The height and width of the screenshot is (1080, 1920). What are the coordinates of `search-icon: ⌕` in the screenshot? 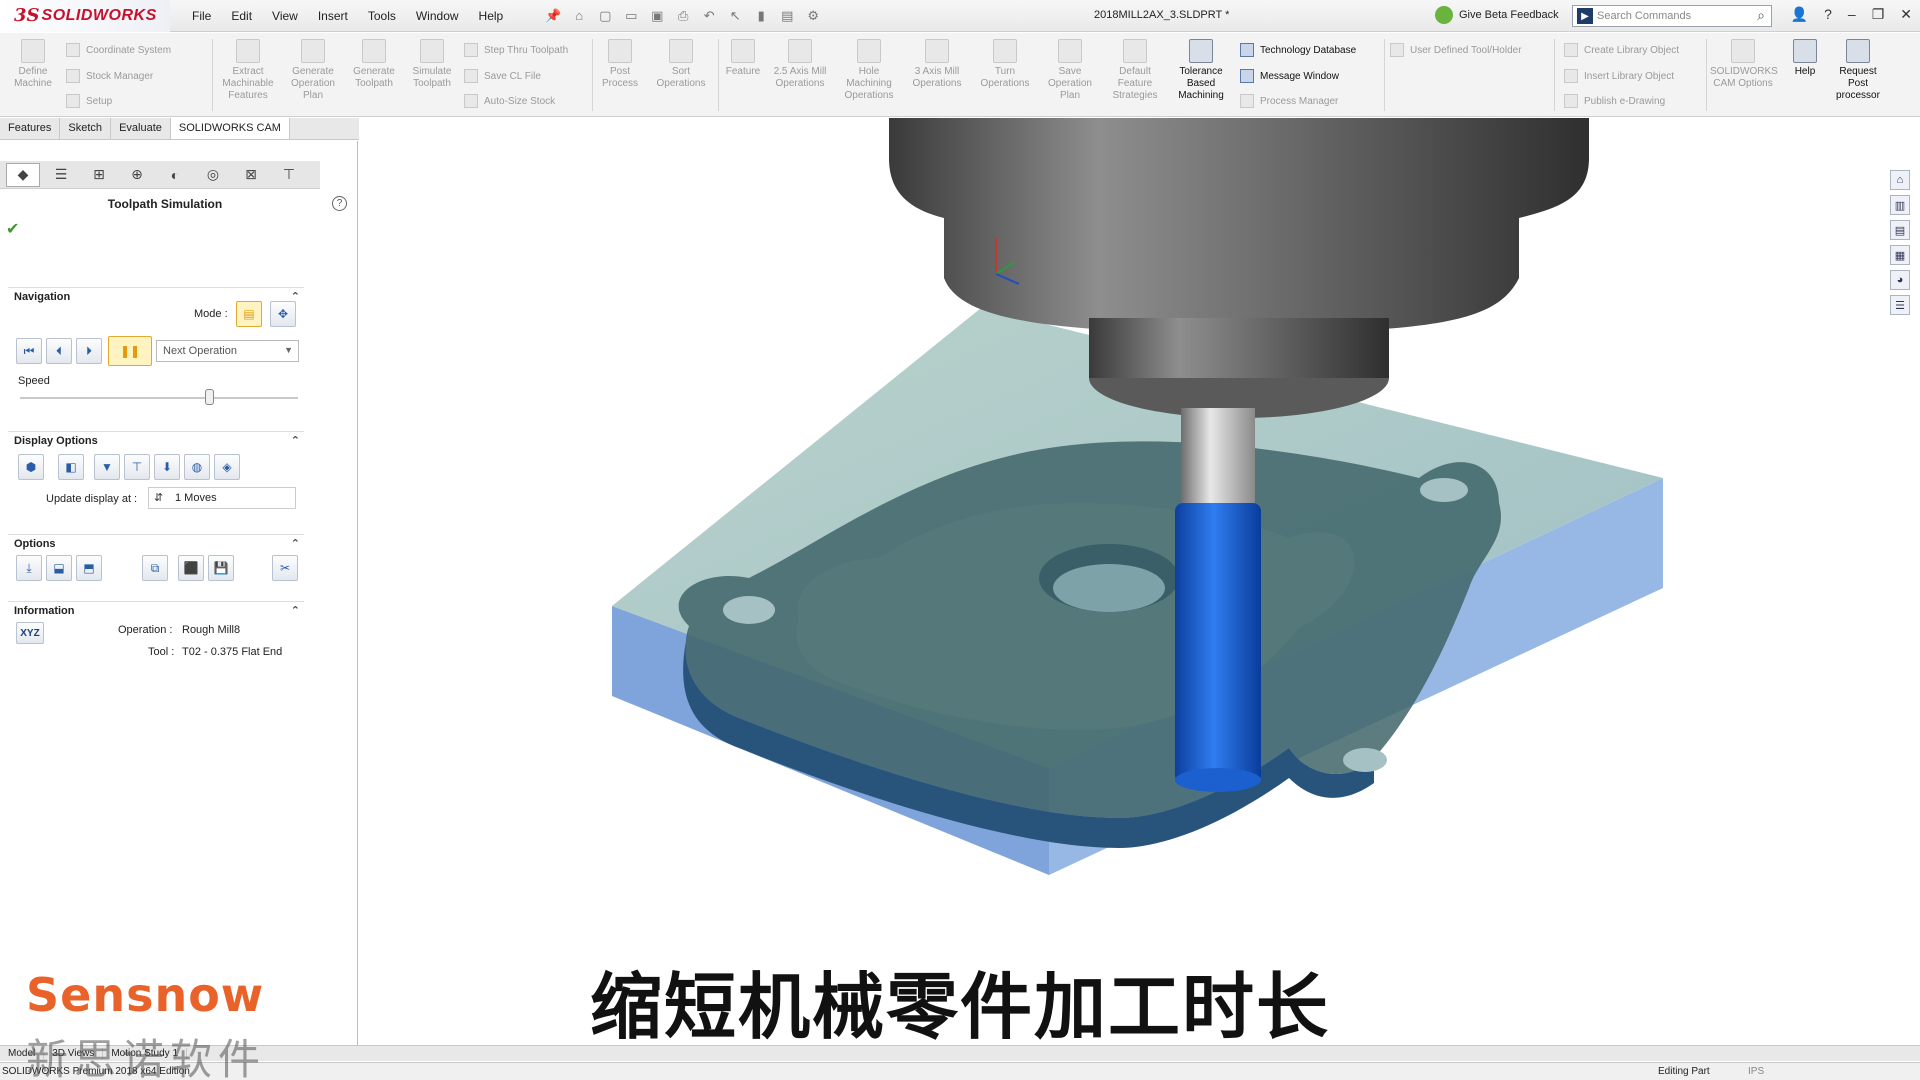 It's located at (1761, 15).